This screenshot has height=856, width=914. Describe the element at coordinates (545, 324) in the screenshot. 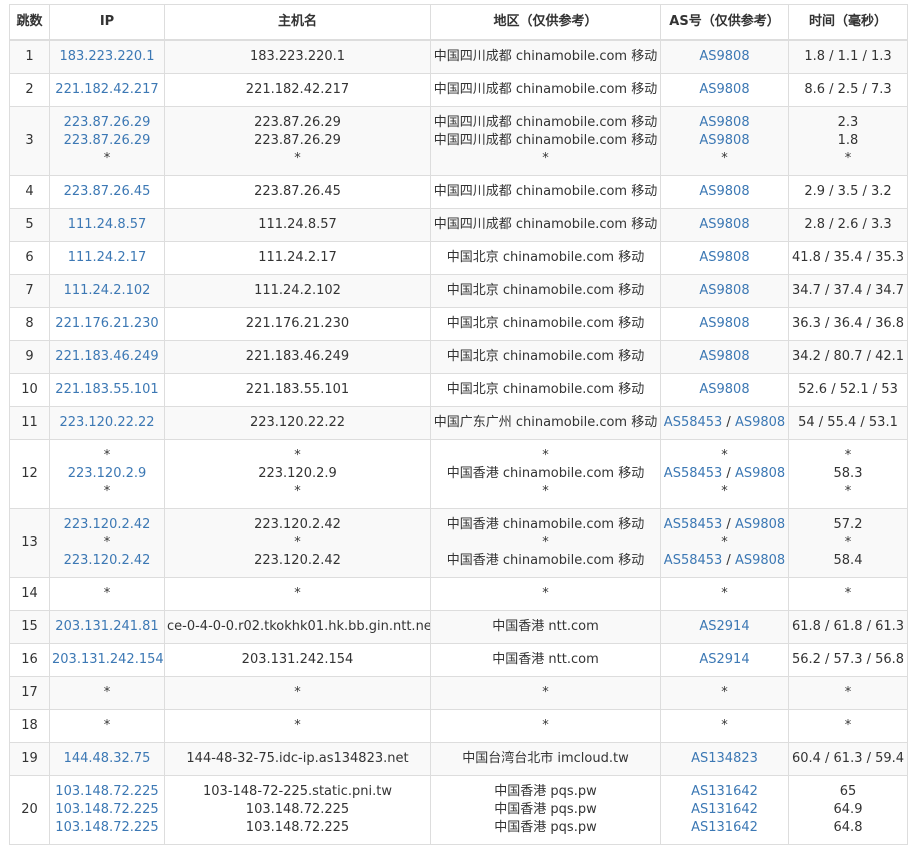

I see `region-cell: 中国北京 chinamobile.com 移动` at that location.